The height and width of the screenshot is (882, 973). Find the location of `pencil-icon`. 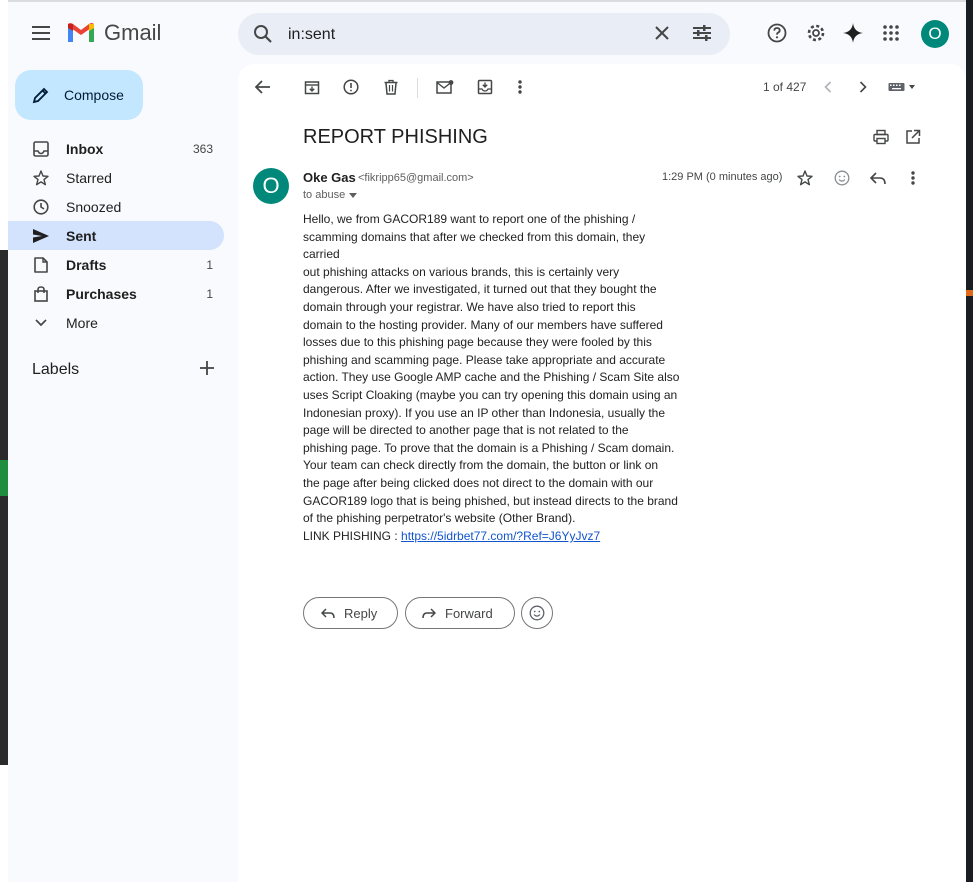

pencil-icon is located at coordinates (40, 95).